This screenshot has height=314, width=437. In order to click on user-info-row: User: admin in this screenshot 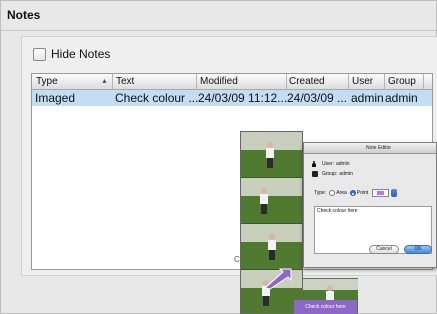, I will do `click(331, 164)`.